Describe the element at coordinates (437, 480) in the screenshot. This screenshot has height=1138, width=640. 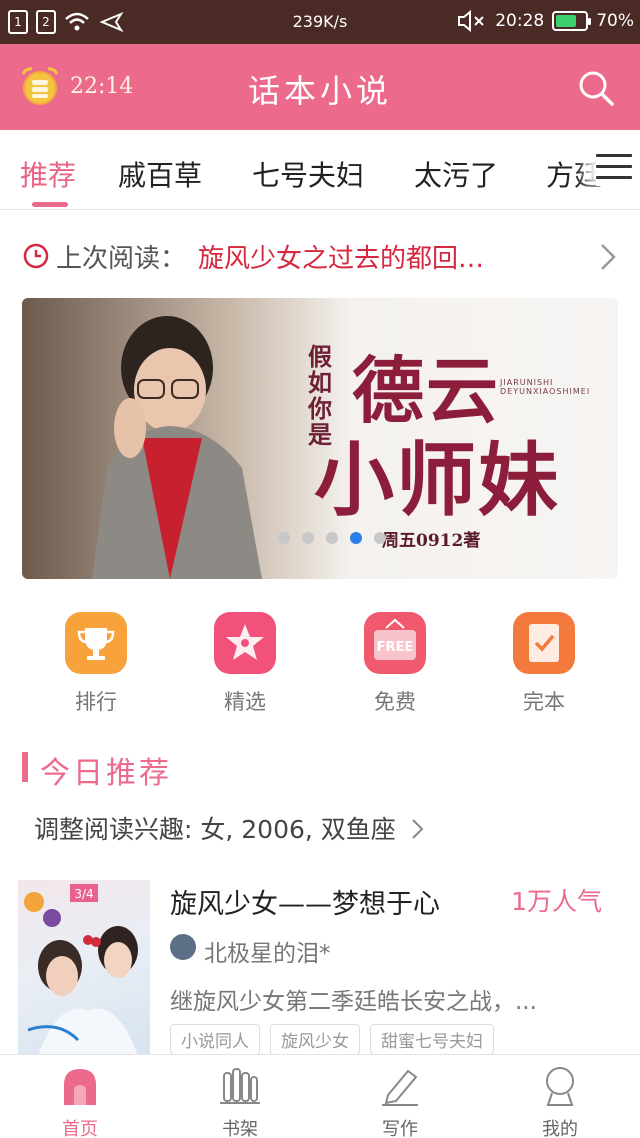
I see `banner-title-line2: 小师妹` at that location.